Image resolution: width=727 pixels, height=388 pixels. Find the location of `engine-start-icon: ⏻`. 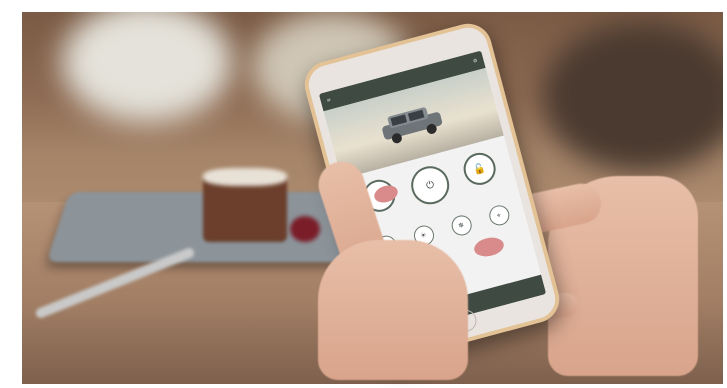

engine-start-icon: ⏻ is located at coordinates (430, 185).